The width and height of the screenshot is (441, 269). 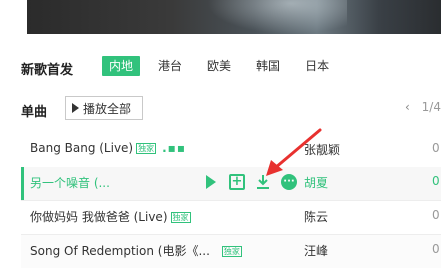 What do you see at coordinates (322, 149) in the screenshot?
I see `singer-name: 张靓颖` at bounding box center [322, 149].